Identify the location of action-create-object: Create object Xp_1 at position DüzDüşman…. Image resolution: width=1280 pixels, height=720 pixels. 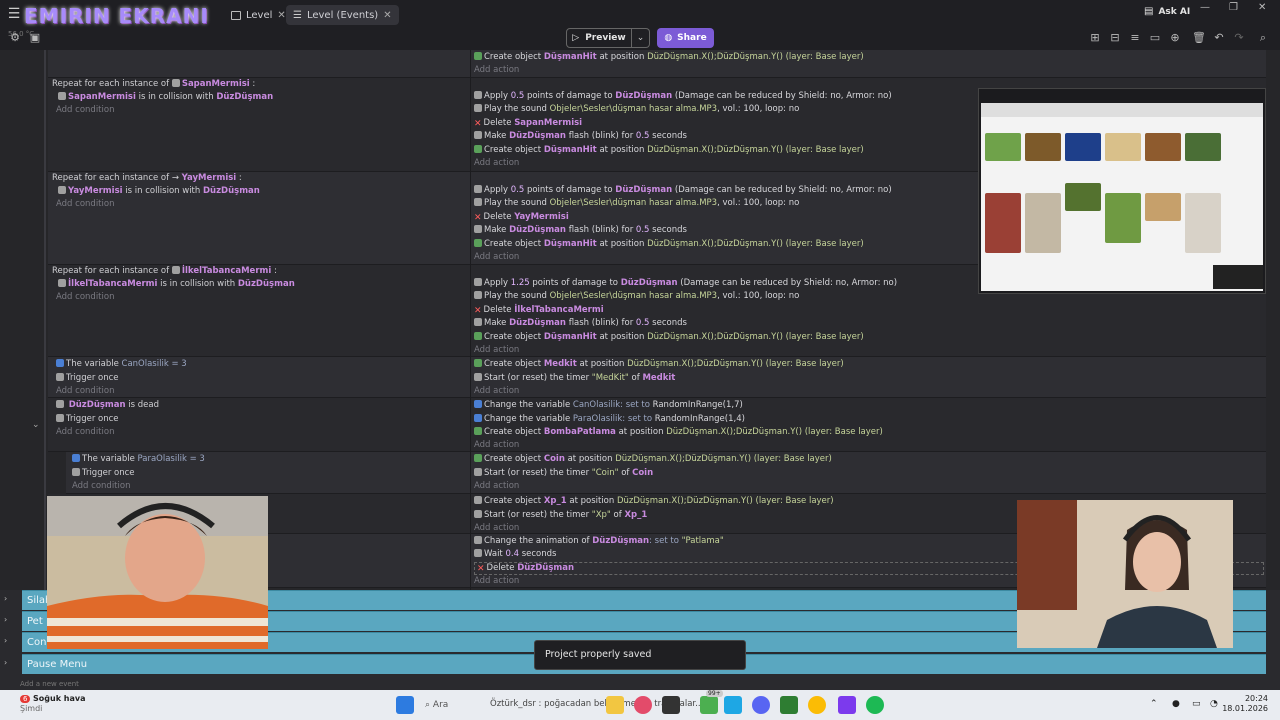
(654, 501).